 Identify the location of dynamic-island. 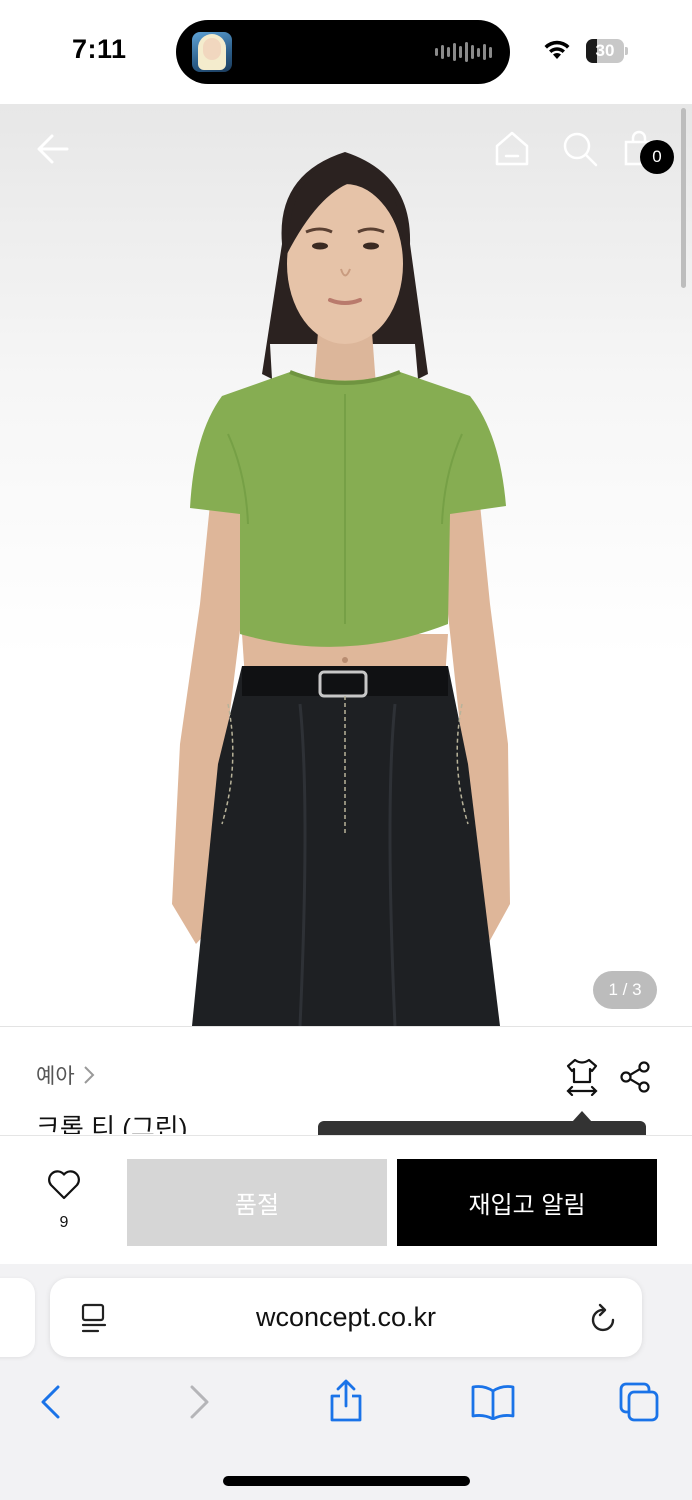
(343, 52).